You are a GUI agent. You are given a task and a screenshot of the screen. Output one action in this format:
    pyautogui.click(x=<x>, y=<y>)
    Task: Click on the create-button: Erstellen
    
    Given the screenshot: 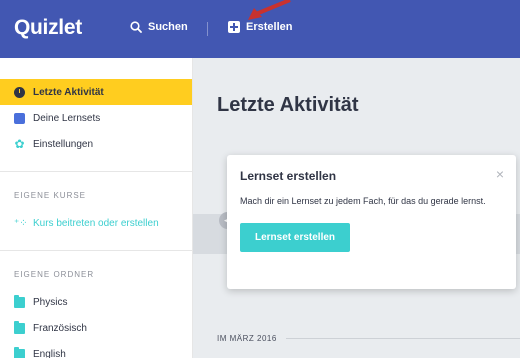 What is the action you would take?
    pyautogui.click(x=260, y=27)
    